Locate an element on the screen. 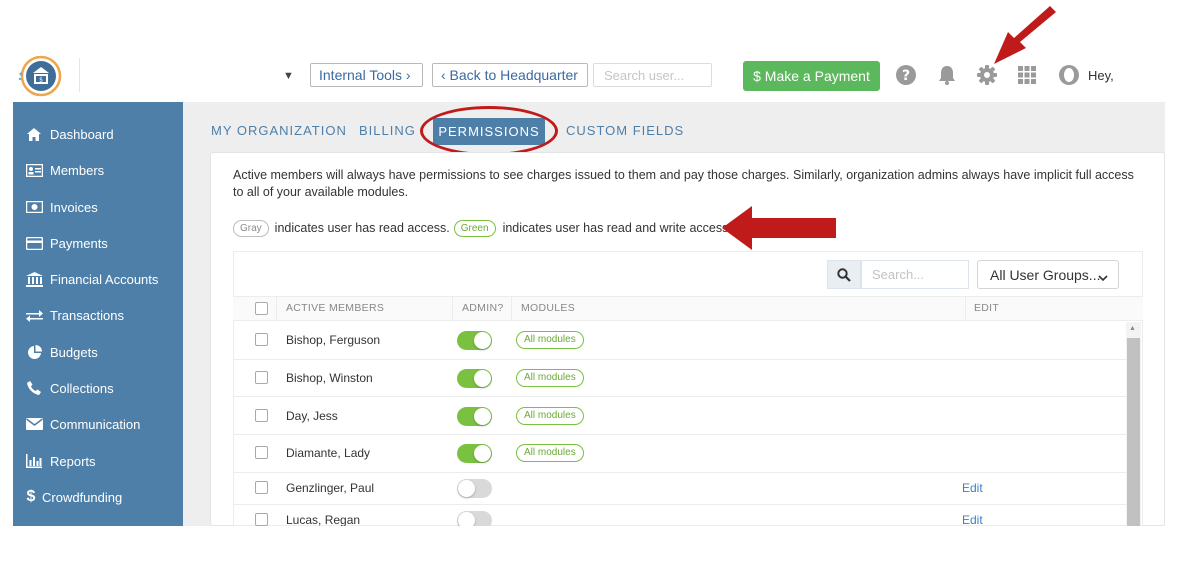 The width and height of the screenshot is (1180, 571). search-icon is located at coordinates (844, 274).